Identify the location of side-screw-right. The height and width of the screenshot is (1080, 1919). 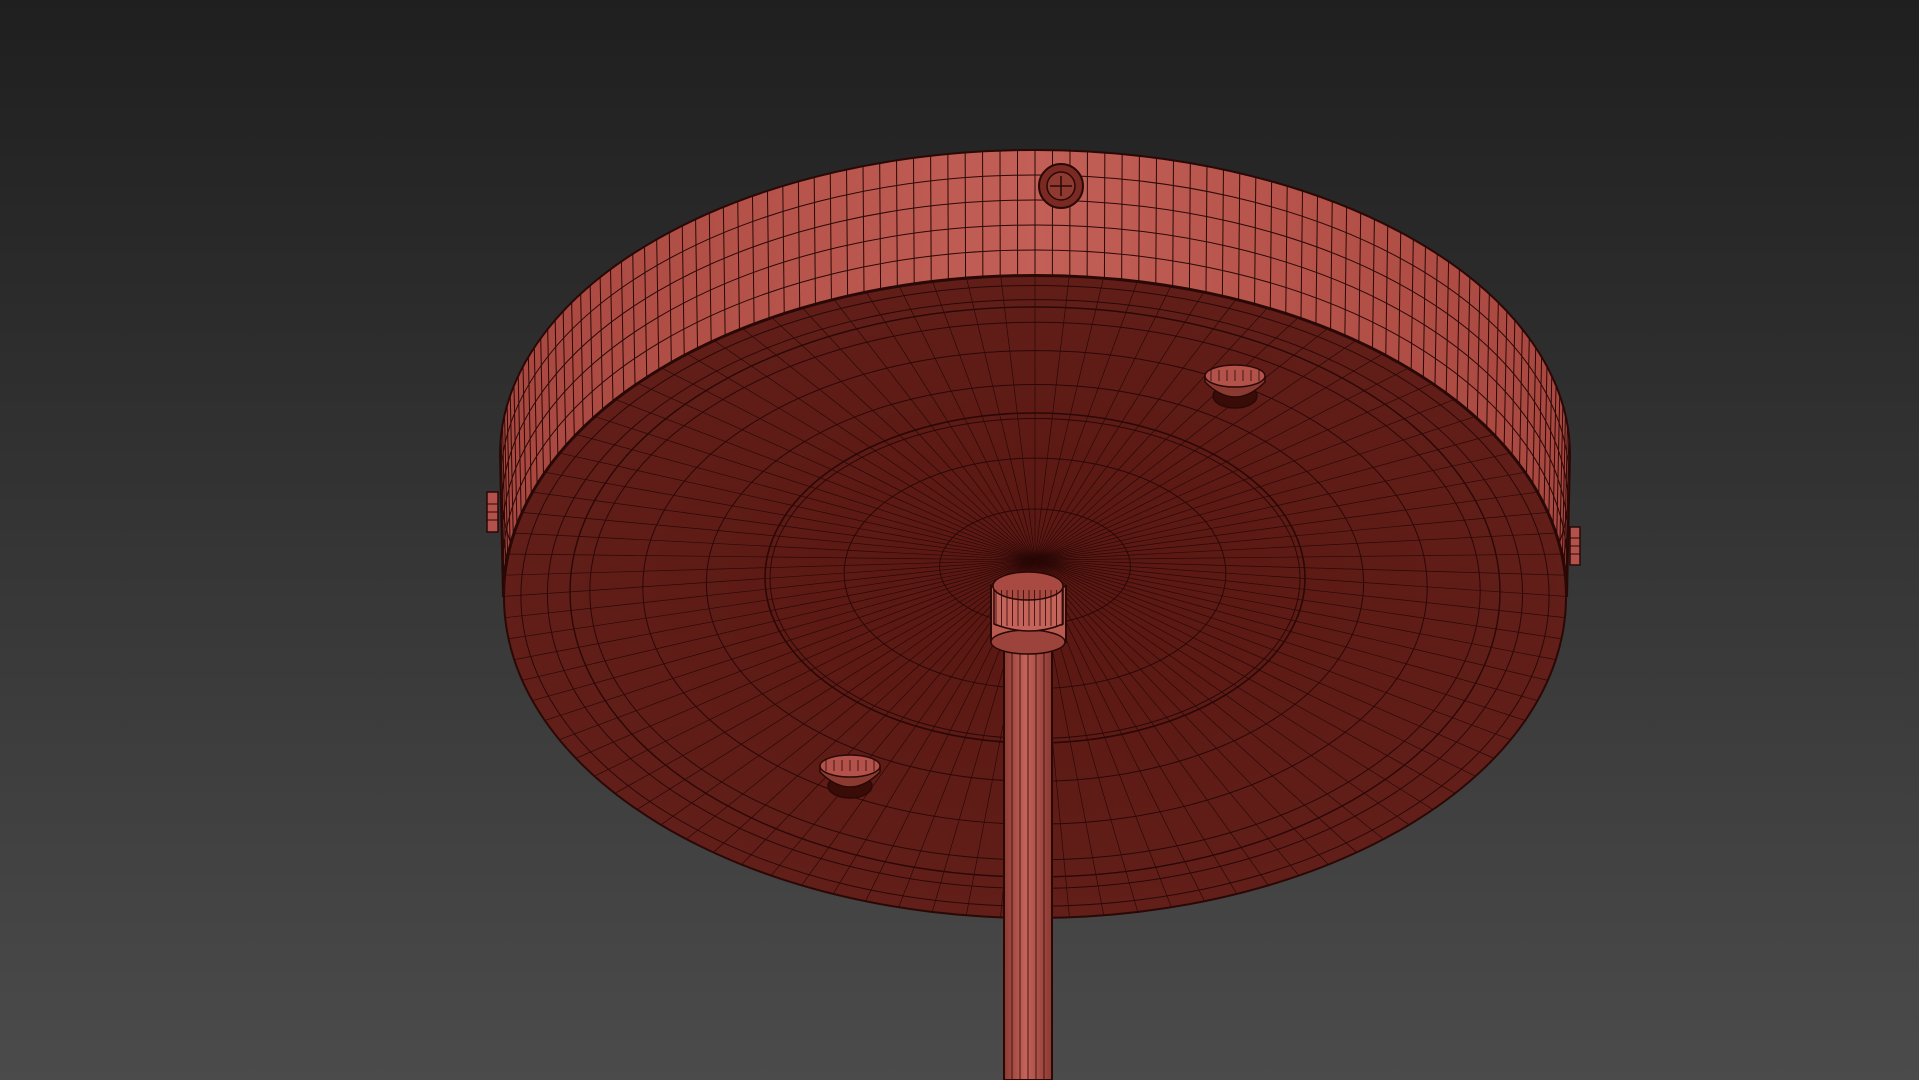
(1575, 546).